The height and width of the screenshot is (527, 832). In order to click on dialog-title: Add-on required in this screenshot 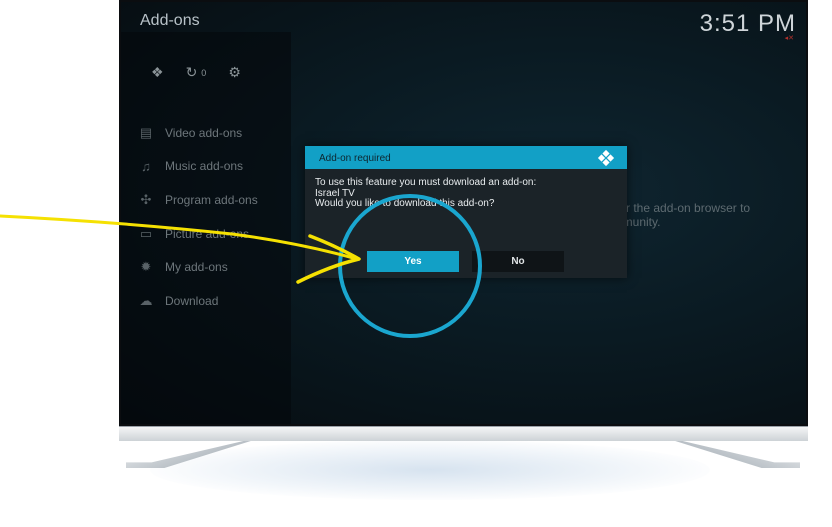, I will do `click(355, 158)`.